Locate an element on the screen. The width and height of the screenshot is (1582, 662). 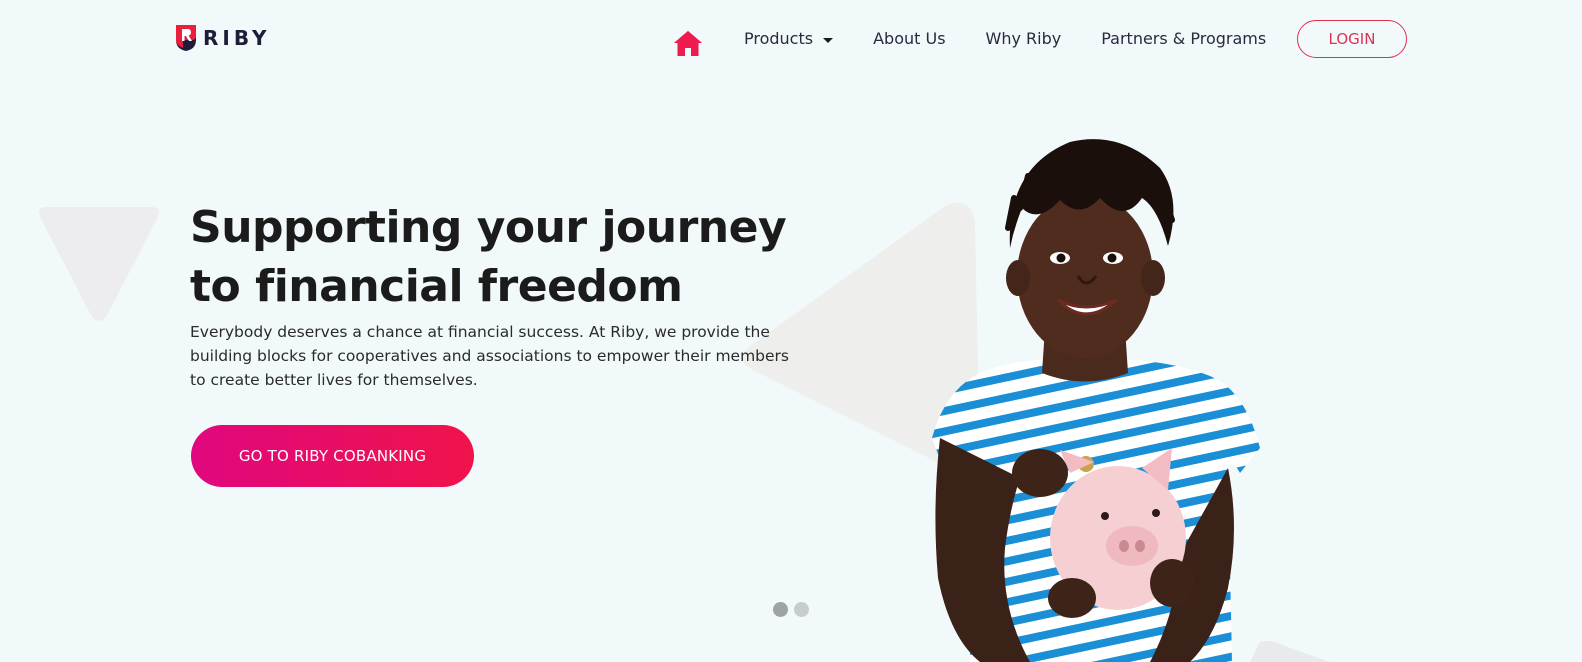
riby-logo: RIBY is located at coordinates (222, 38).